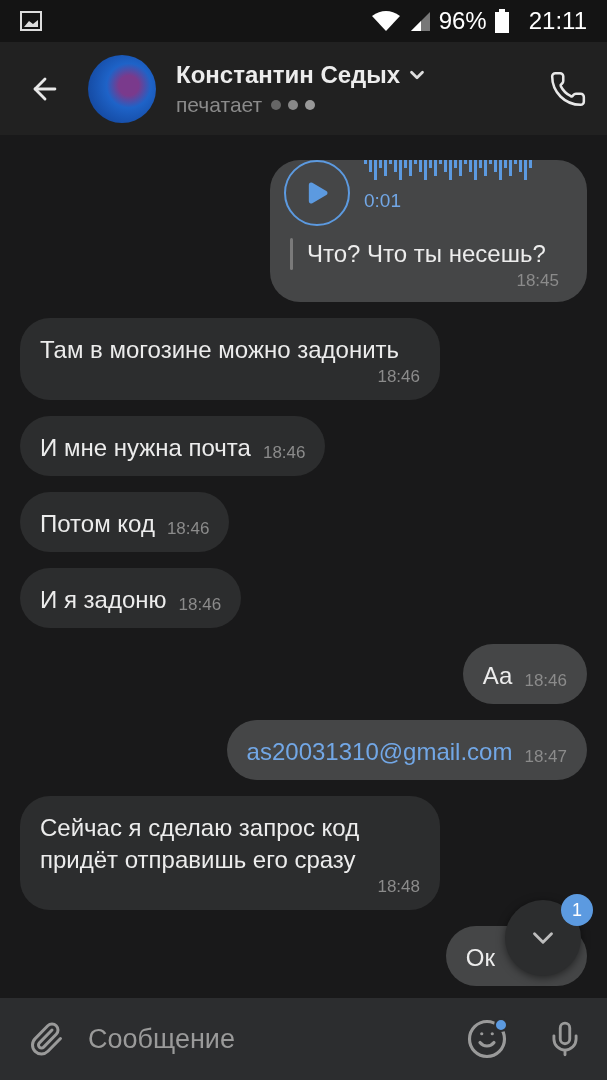 The width and height of the screenshot is (607, 1080). I want to click on message-text: Аа, so click(497, 676).